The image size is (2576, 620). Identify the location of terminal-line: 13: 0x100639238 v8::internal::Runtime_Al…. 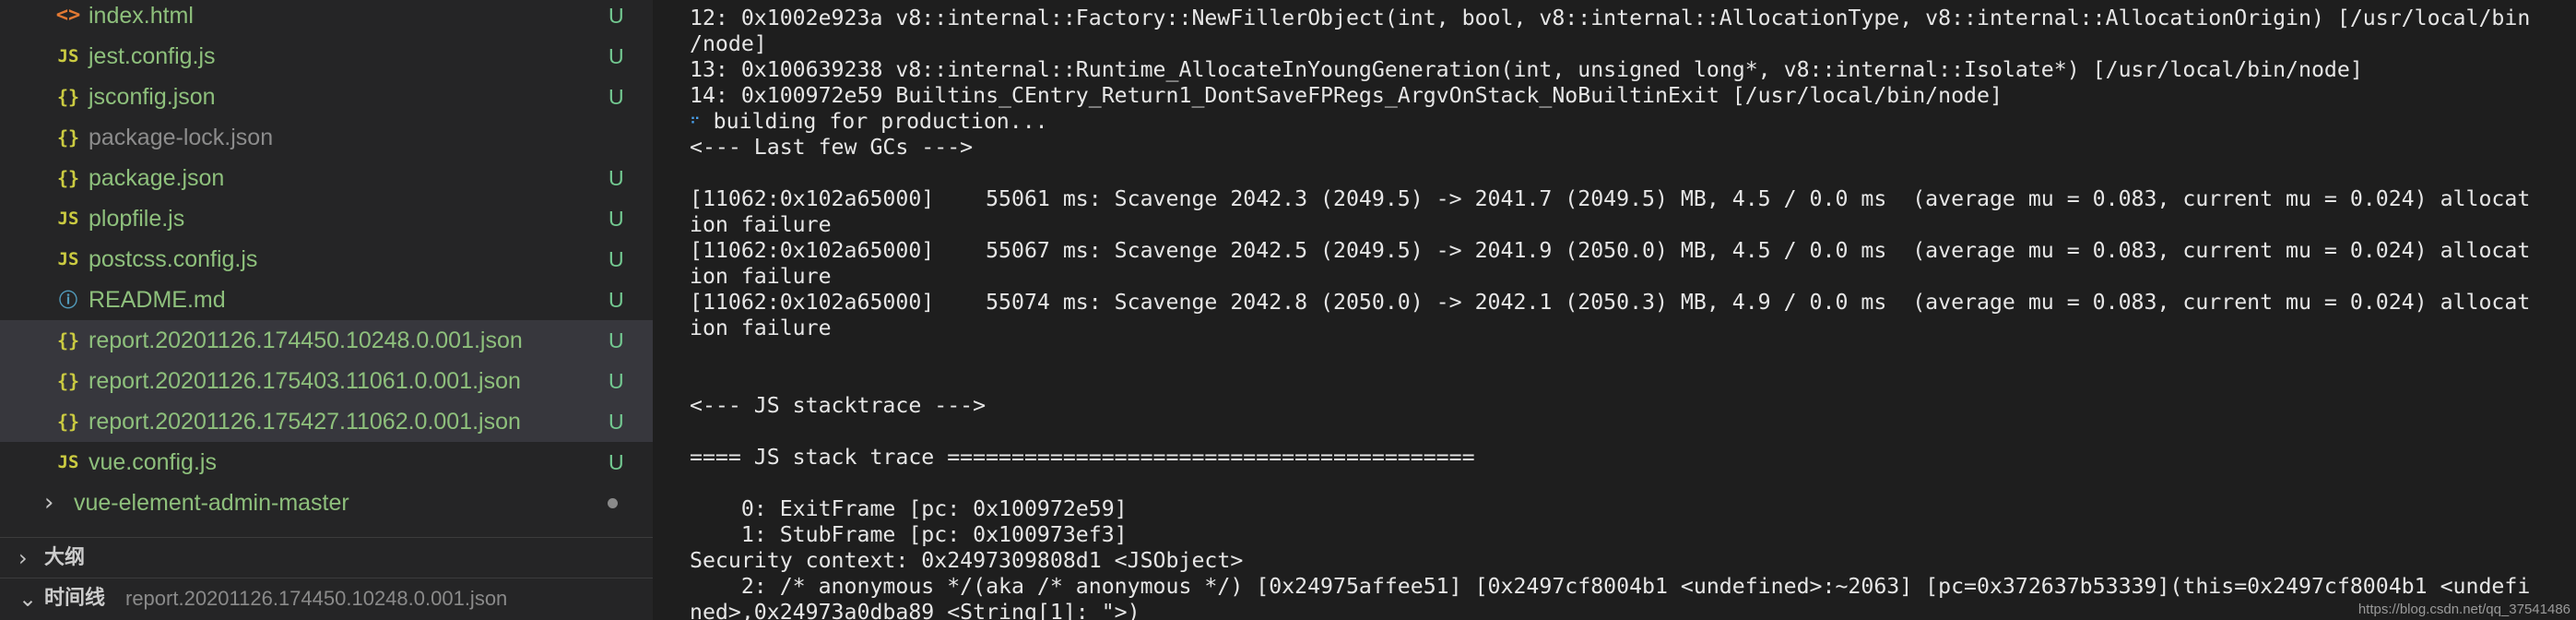
(1526, 70).